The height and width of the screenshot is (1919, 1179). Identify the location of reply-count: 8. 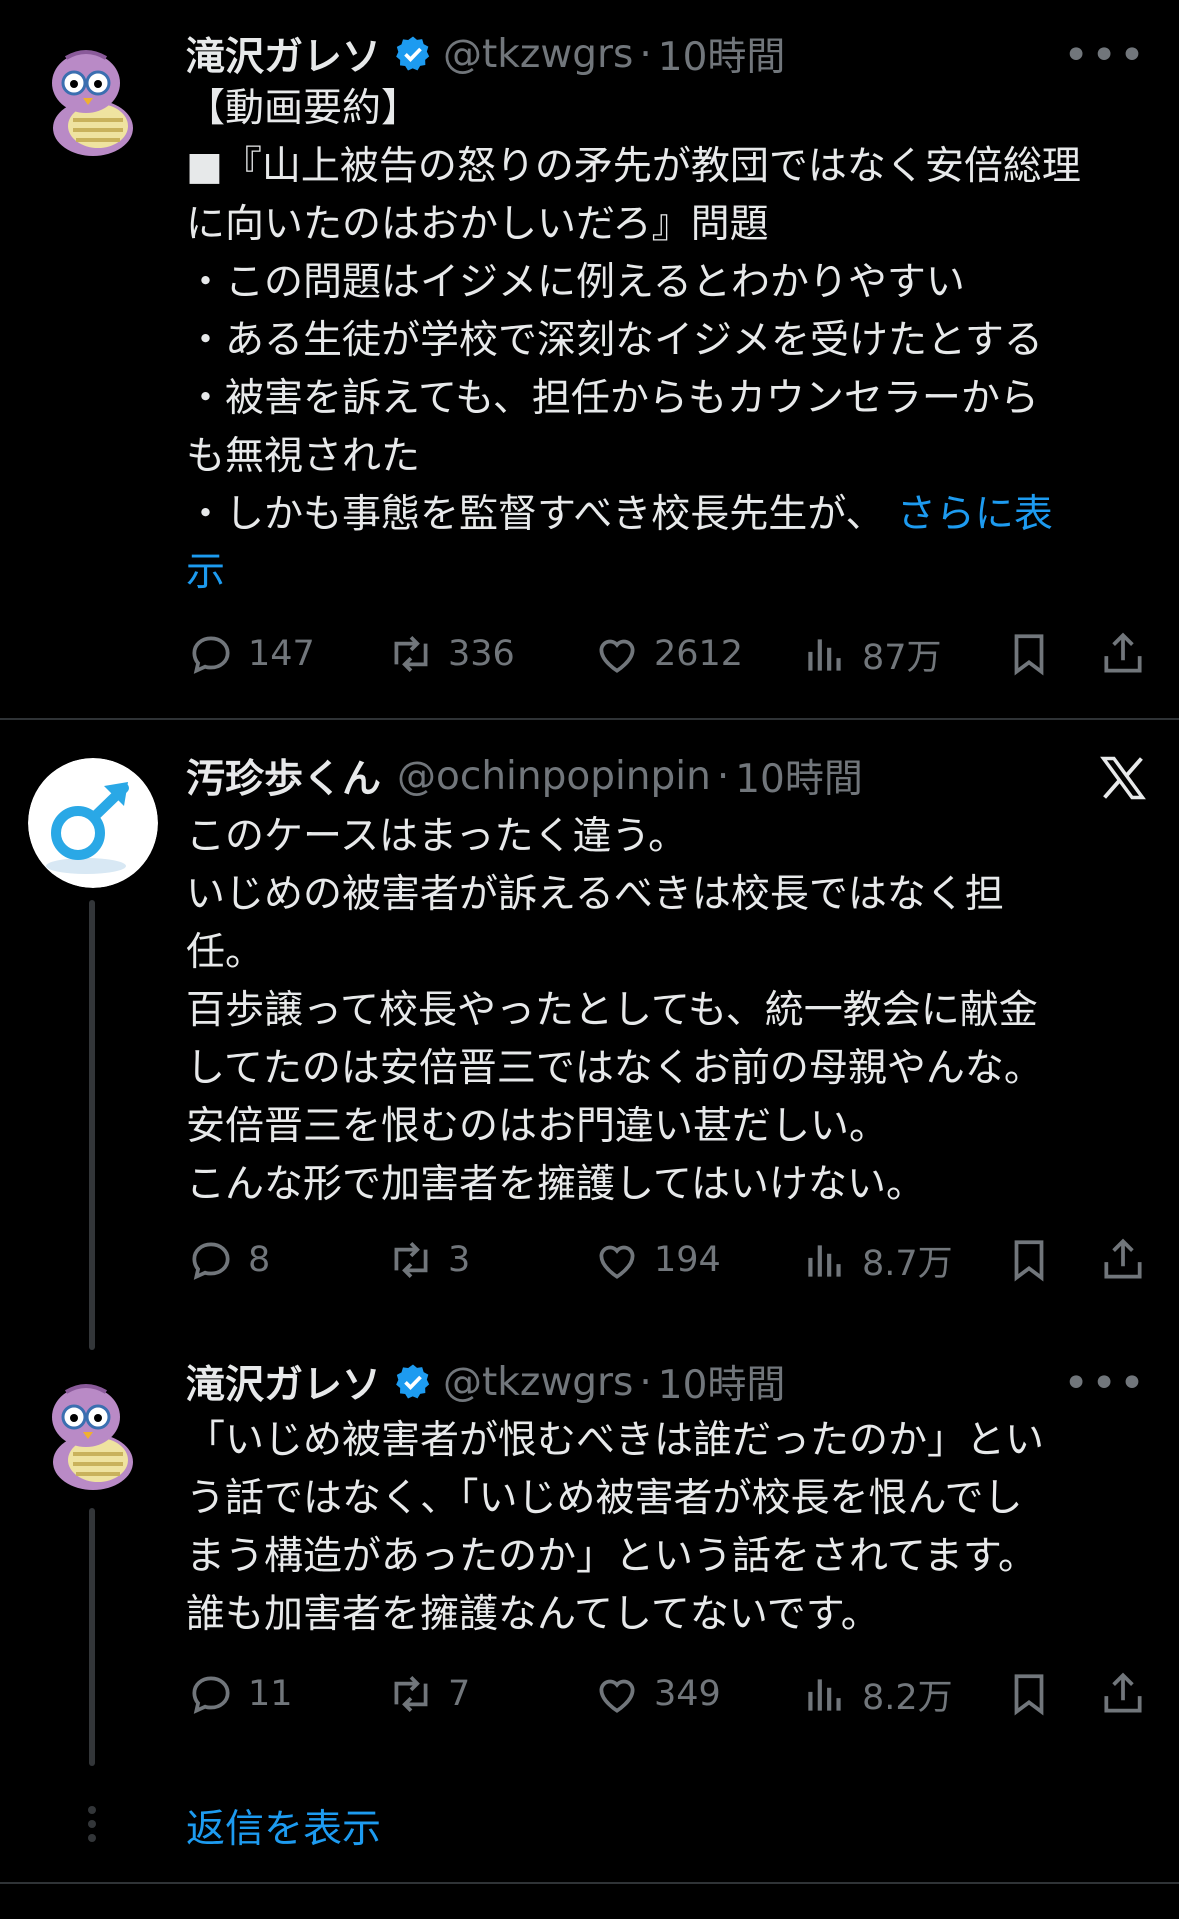
(259, 1260).